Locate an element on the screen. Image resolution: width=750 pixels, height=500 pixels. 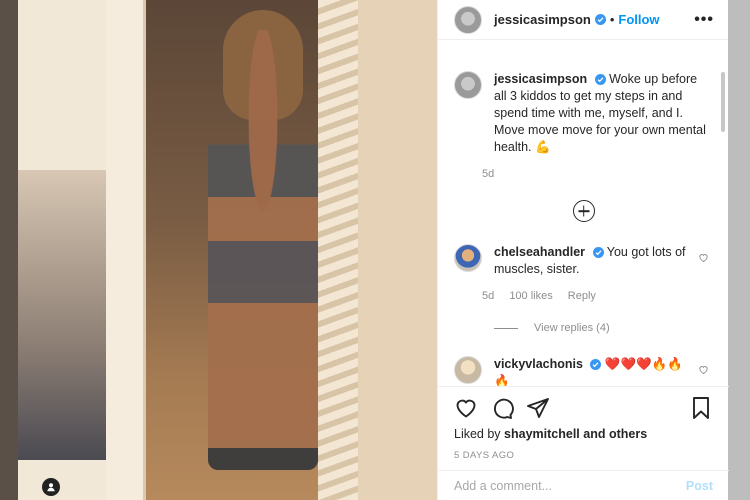
list-item: vickyvlachonis ❤️❤️❤️🔥🔥 🔥 is located at coordinates (583, 371).